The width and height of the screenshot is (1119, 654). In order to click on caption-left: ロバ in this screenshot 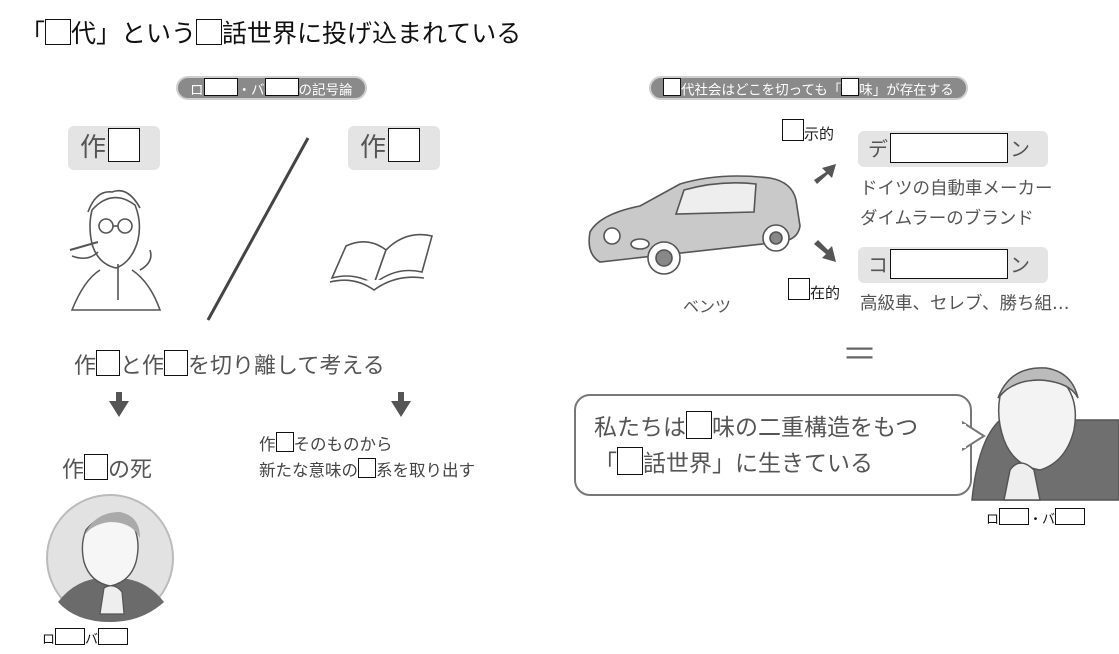, I will do `click(85, 637)`.